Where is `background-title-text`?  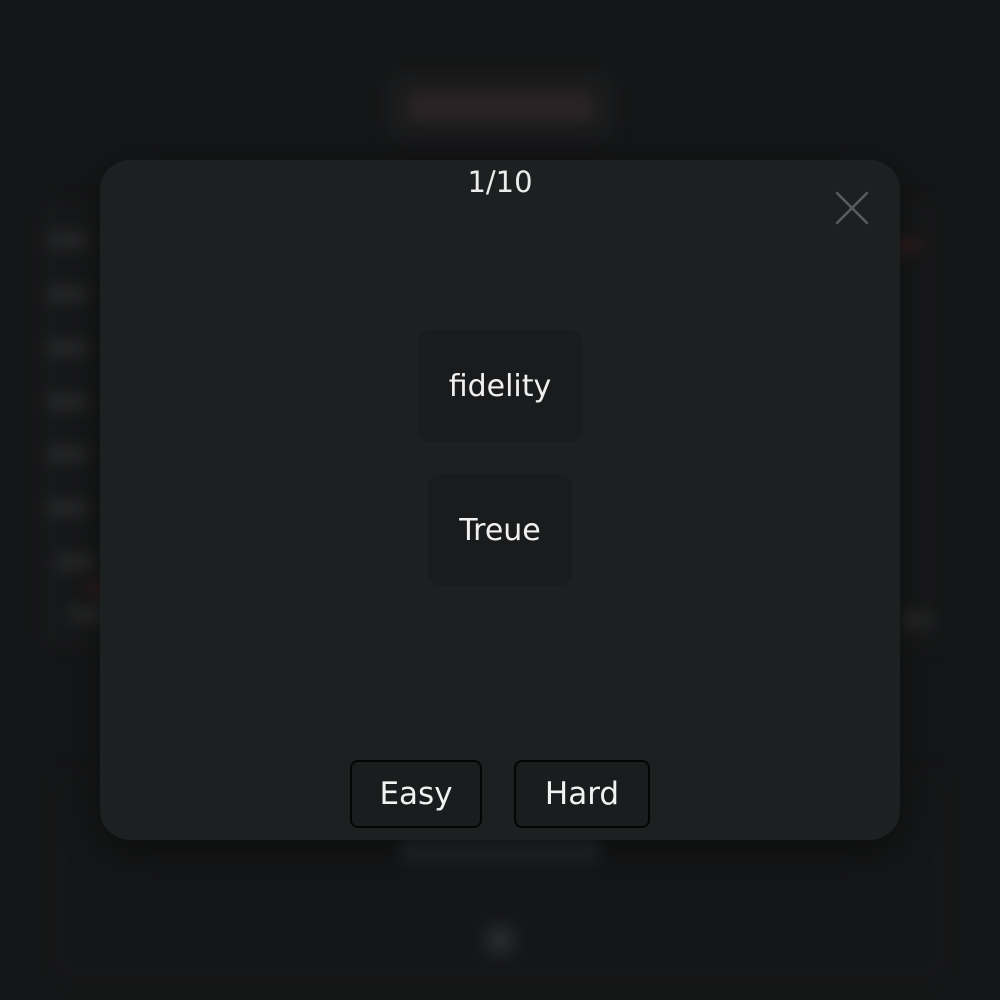 background-title-text is located at coordinates (500, 107).